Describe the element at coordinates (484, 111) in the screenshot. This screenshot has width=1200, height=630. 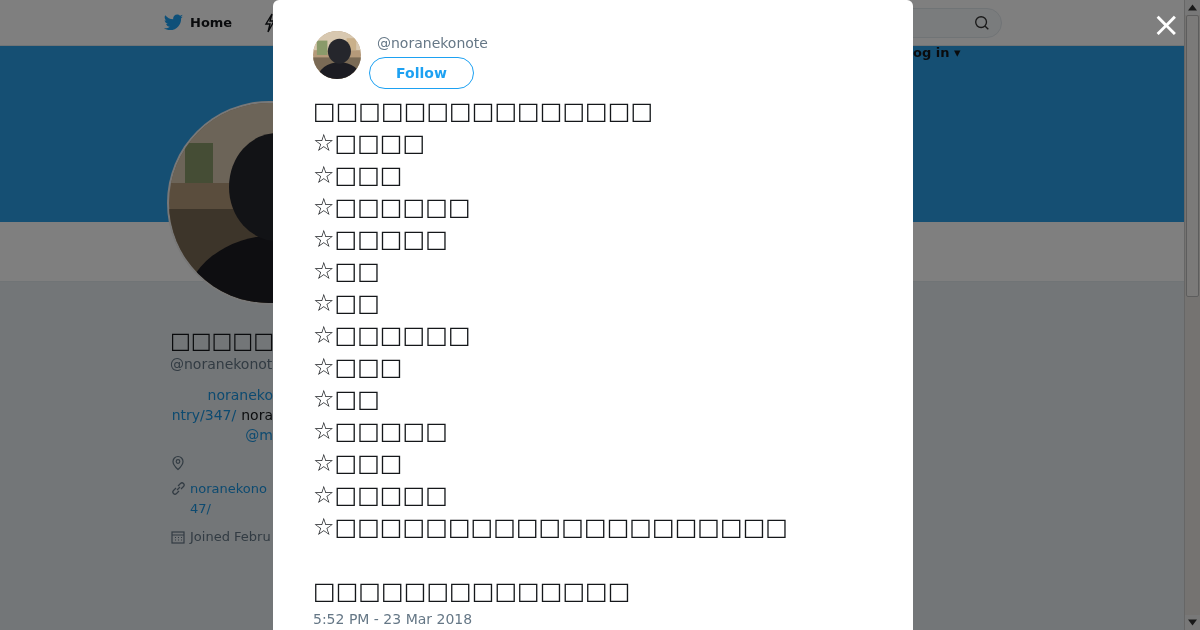
I see `tweet-text-line: □□□□□□□□□□□□□□□` at that location.